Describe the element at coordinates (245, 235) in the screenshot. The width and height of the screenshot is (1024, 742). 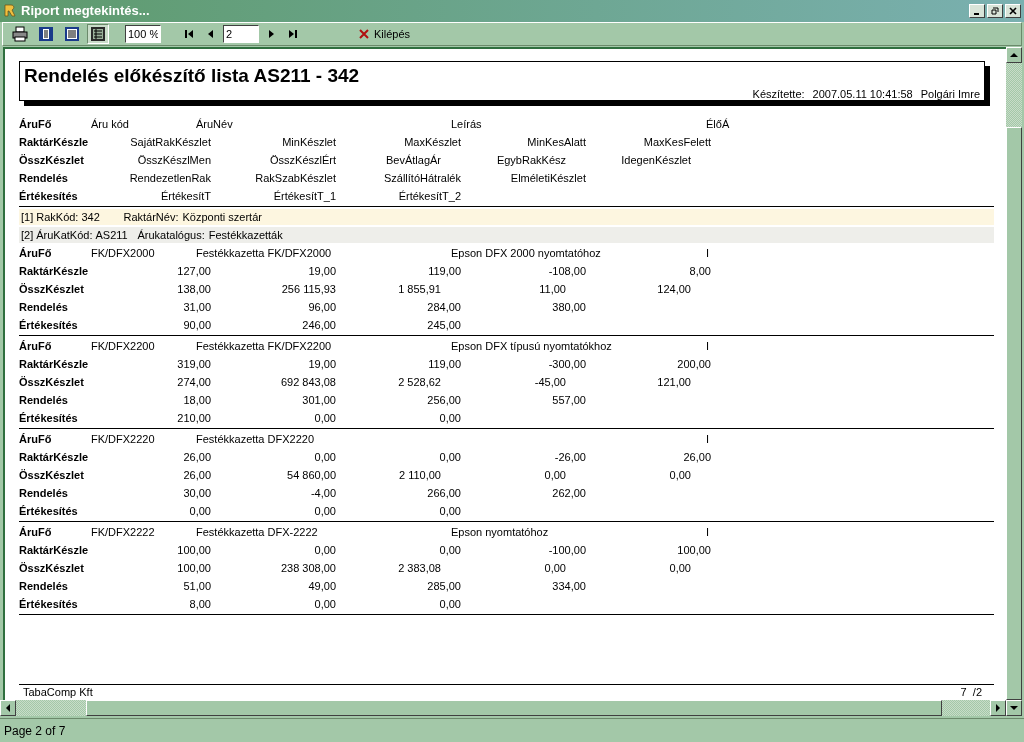
I see `group-name: Festékkazetták` at that location.